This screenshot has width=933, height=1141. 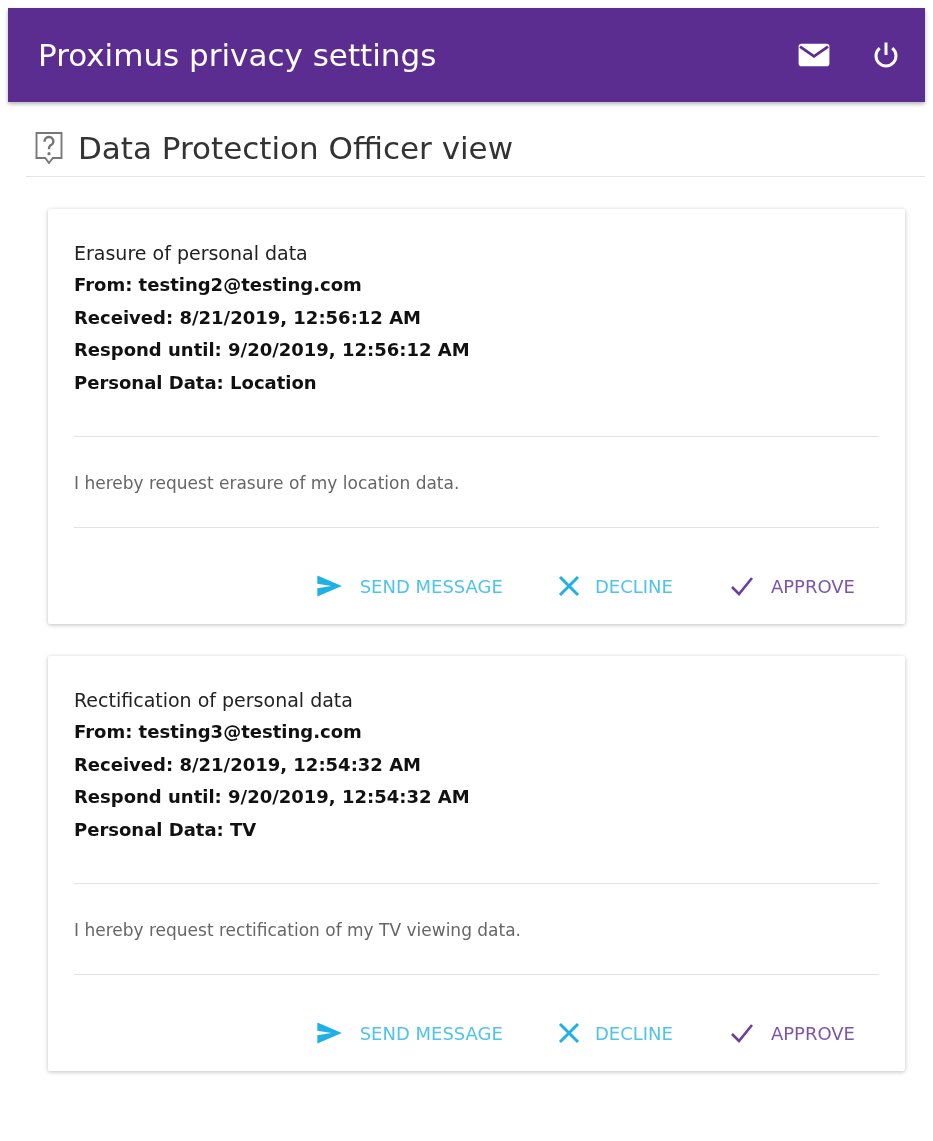 I want to click on request-message: I hereby request erasure of my location data., so click(x=267, y=483).